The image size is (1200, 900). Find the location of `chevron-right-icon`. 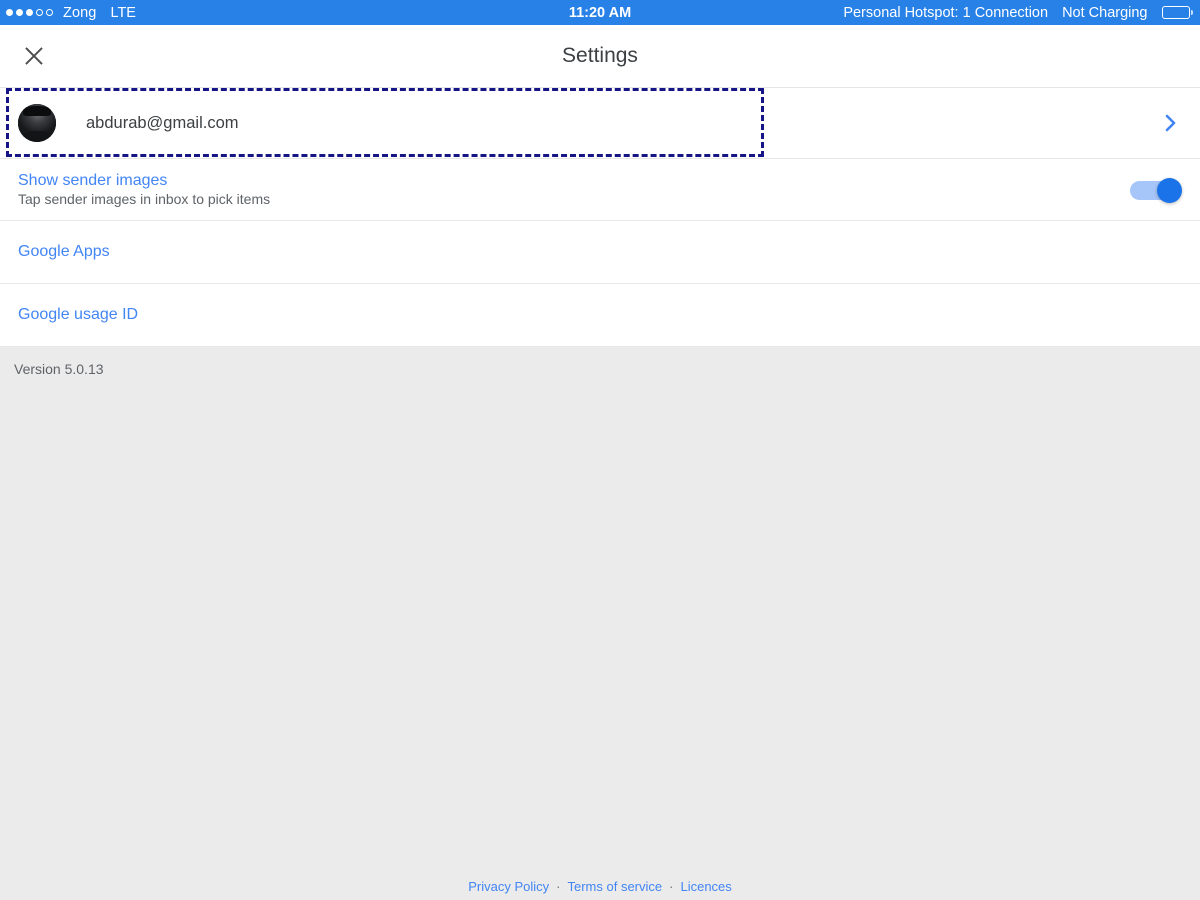

chevron-right-icon is located at coordinates (1170, 123).